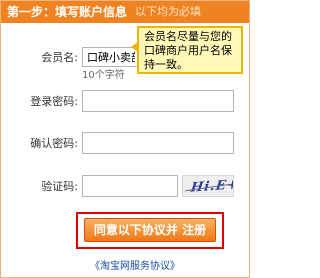 This screenshot has width=320, height=278. Describe the element at coordinates (158, 101) in the screenshot. I see `login-password-input` at that location.